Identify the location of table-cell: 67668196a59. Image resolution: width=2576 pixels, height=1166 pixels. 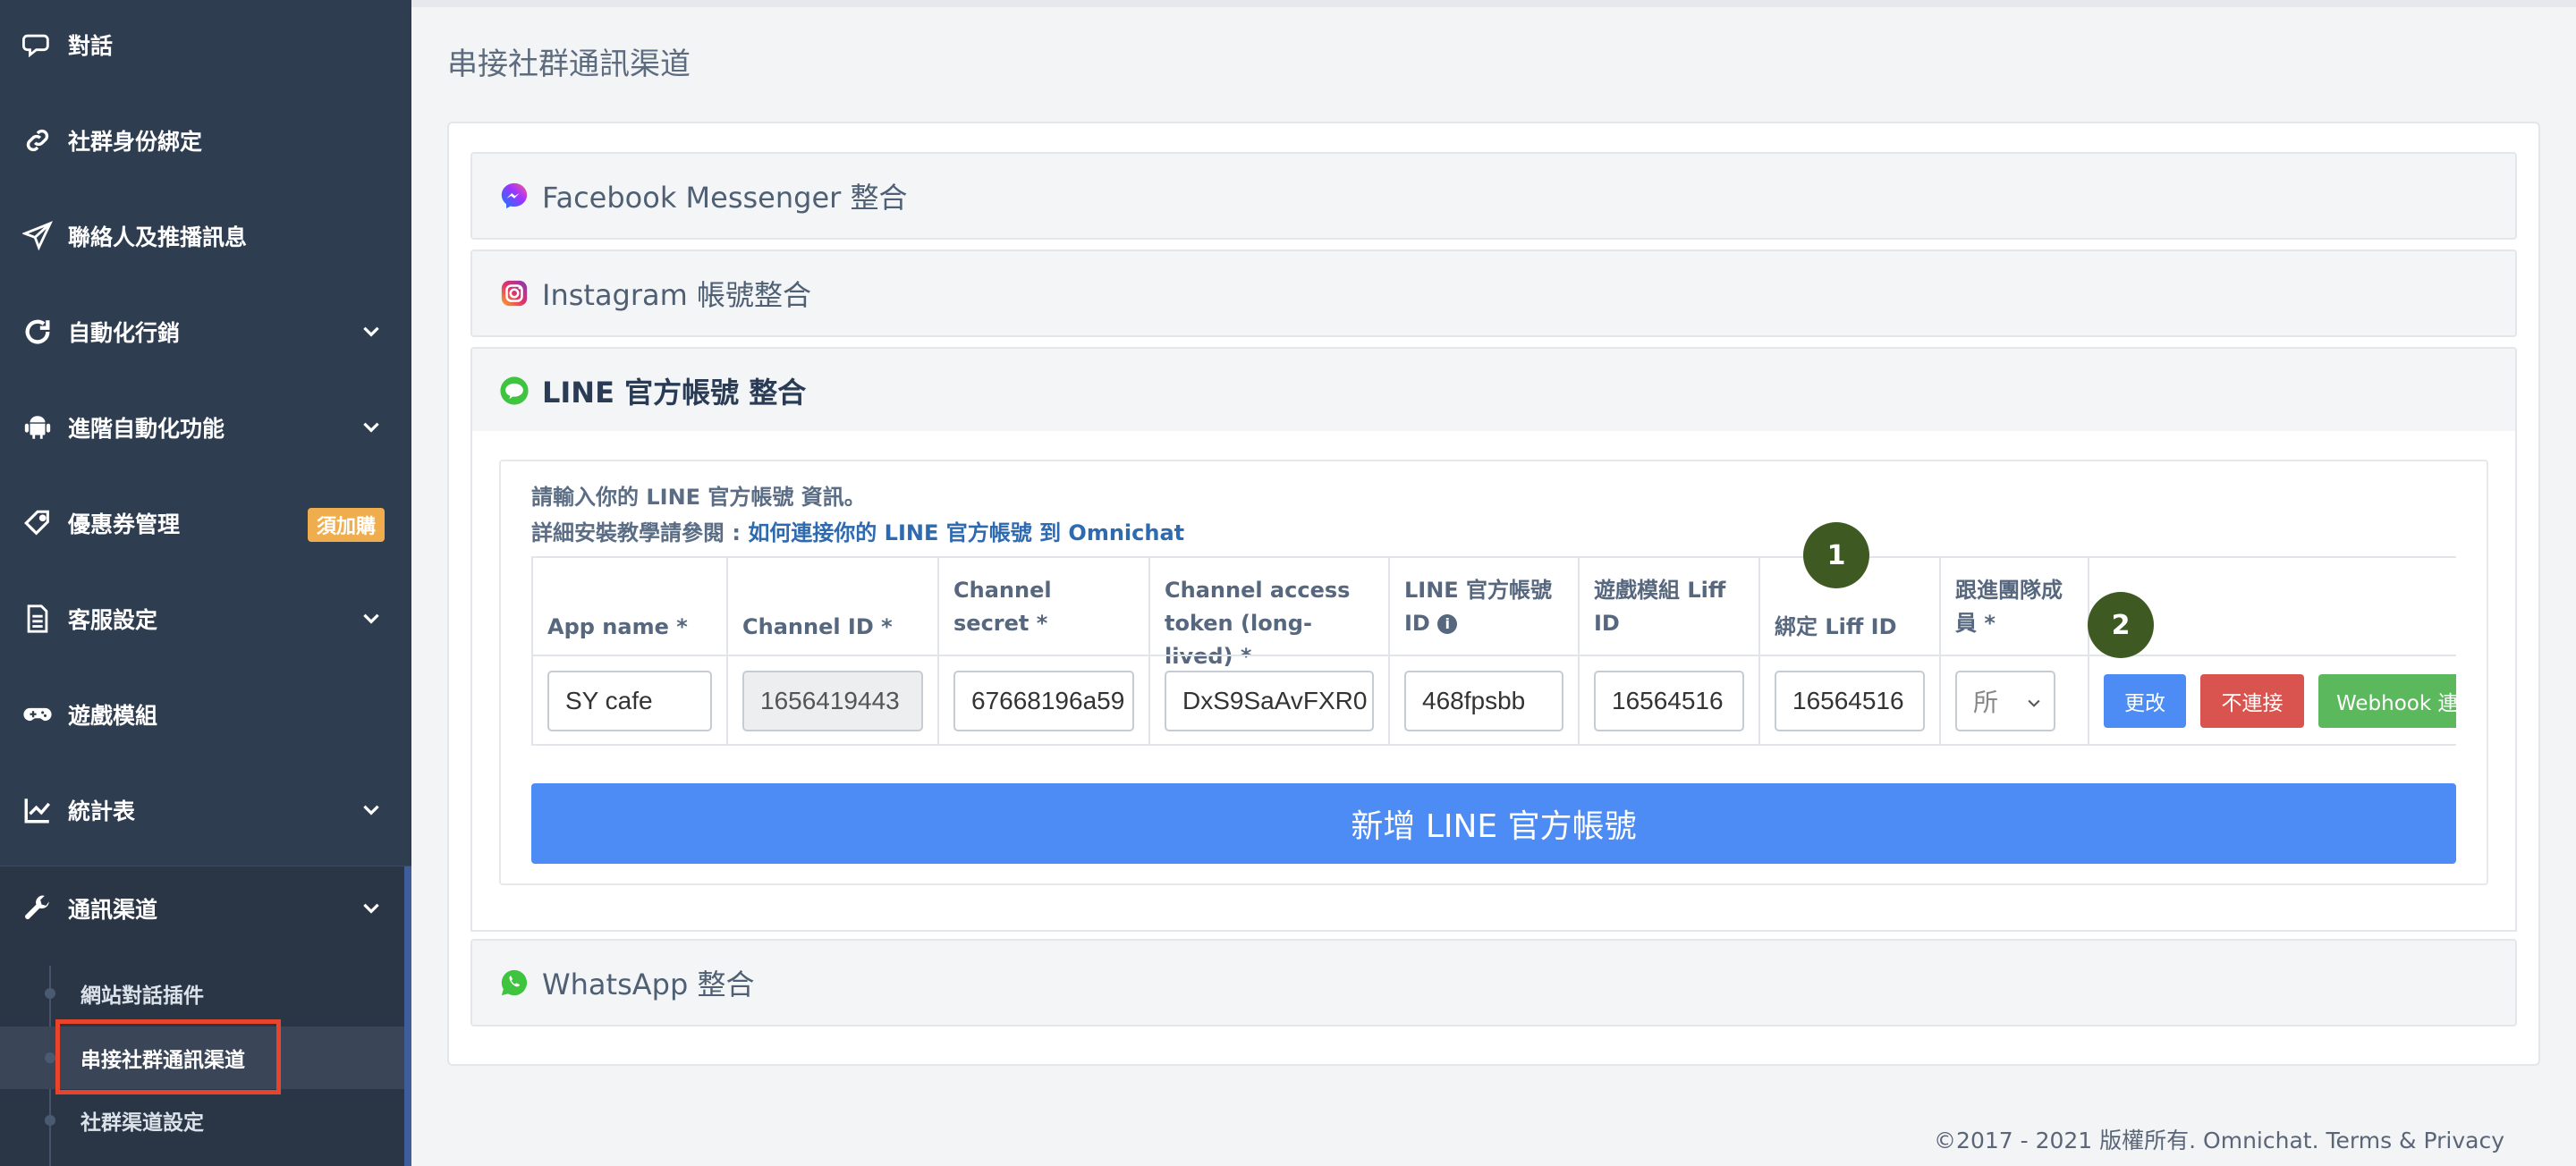
(1042, 700).